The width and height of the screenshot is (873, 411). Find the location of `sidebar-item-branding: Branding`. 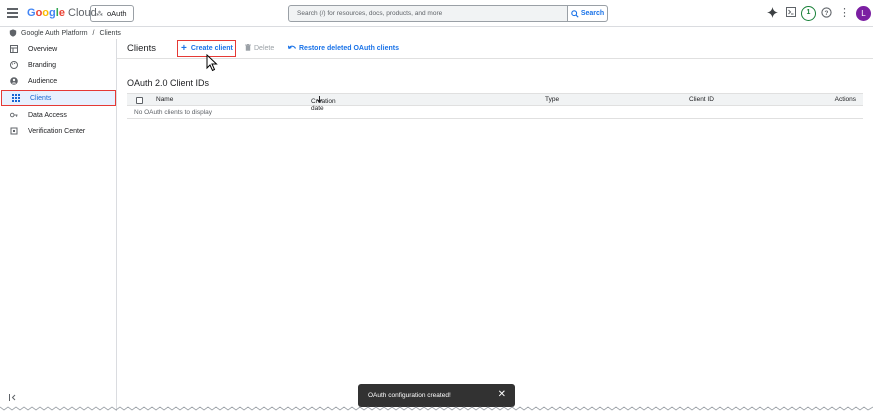

sidebar-item-branding: Branding is located at coordinates (58, 65).